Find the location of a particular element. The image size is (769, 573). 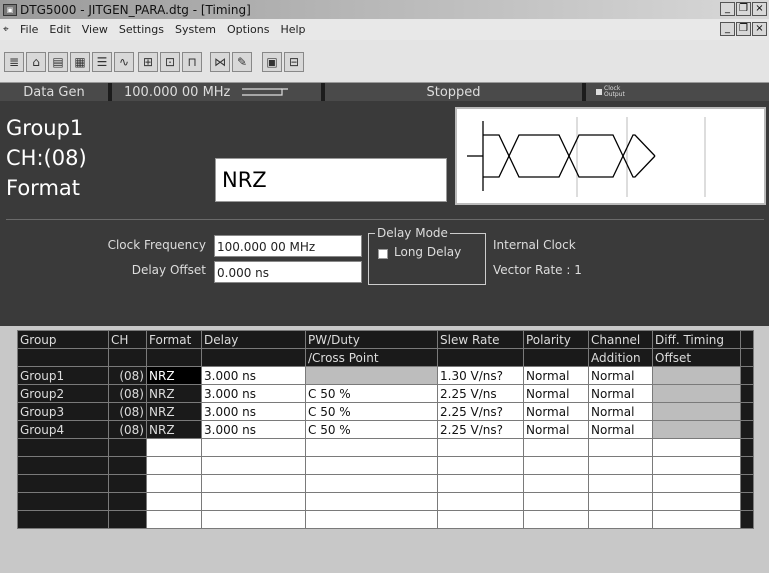

edit-icon: ✎ is located at coordinates (242, 62).